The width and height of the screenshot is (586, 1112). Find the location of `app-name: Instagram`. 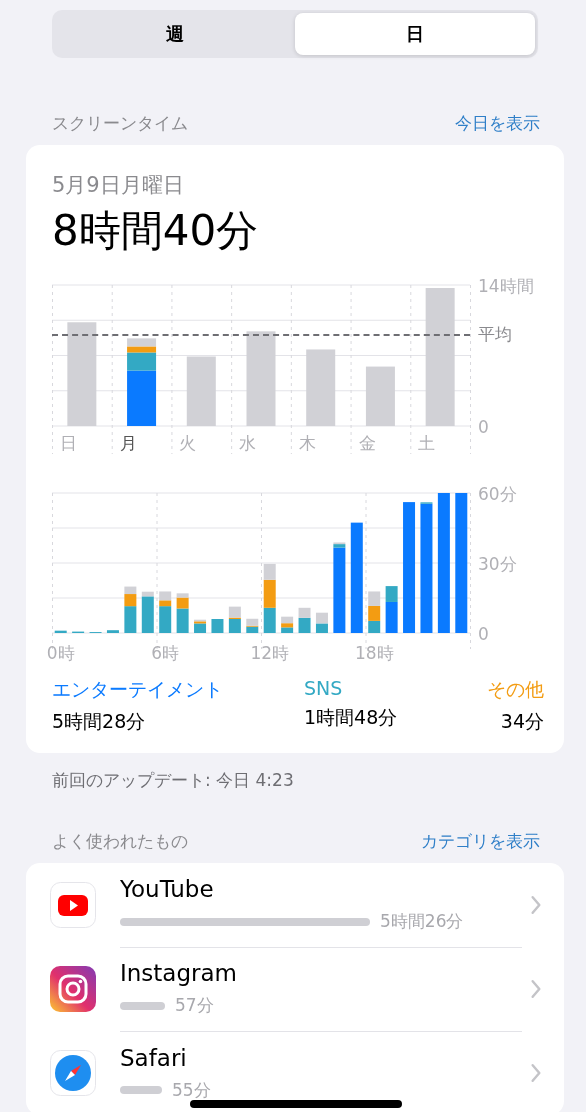

app-name: Instagram is located at coordinates (179, 973).